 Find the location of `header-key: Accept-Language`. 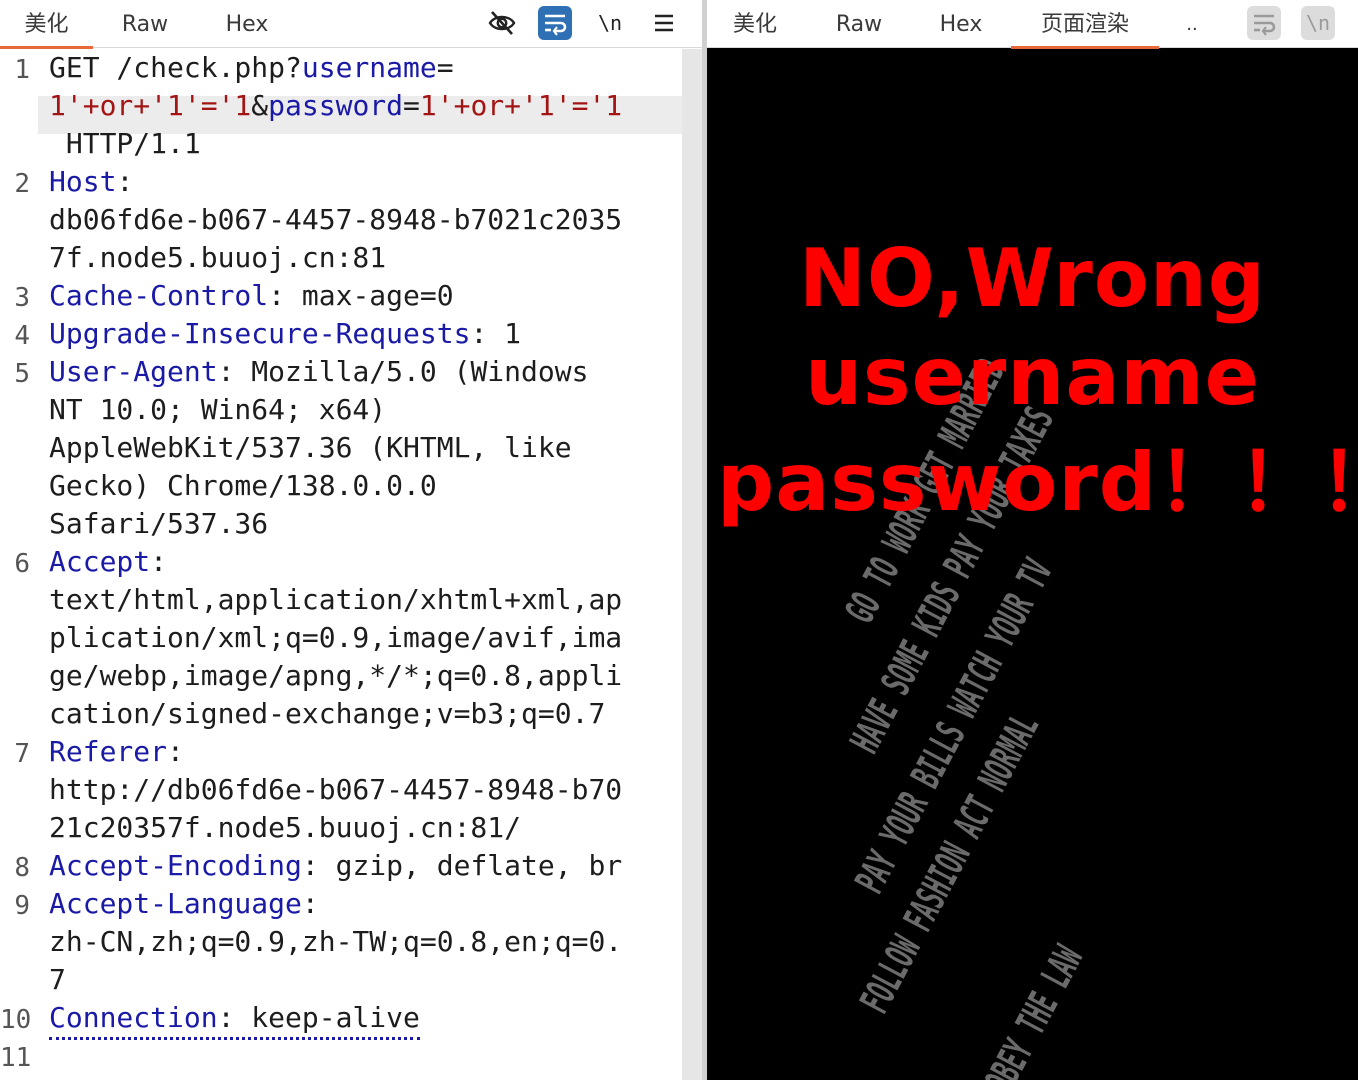

header-key: Accept-Language is located at coordinates (175, 903).